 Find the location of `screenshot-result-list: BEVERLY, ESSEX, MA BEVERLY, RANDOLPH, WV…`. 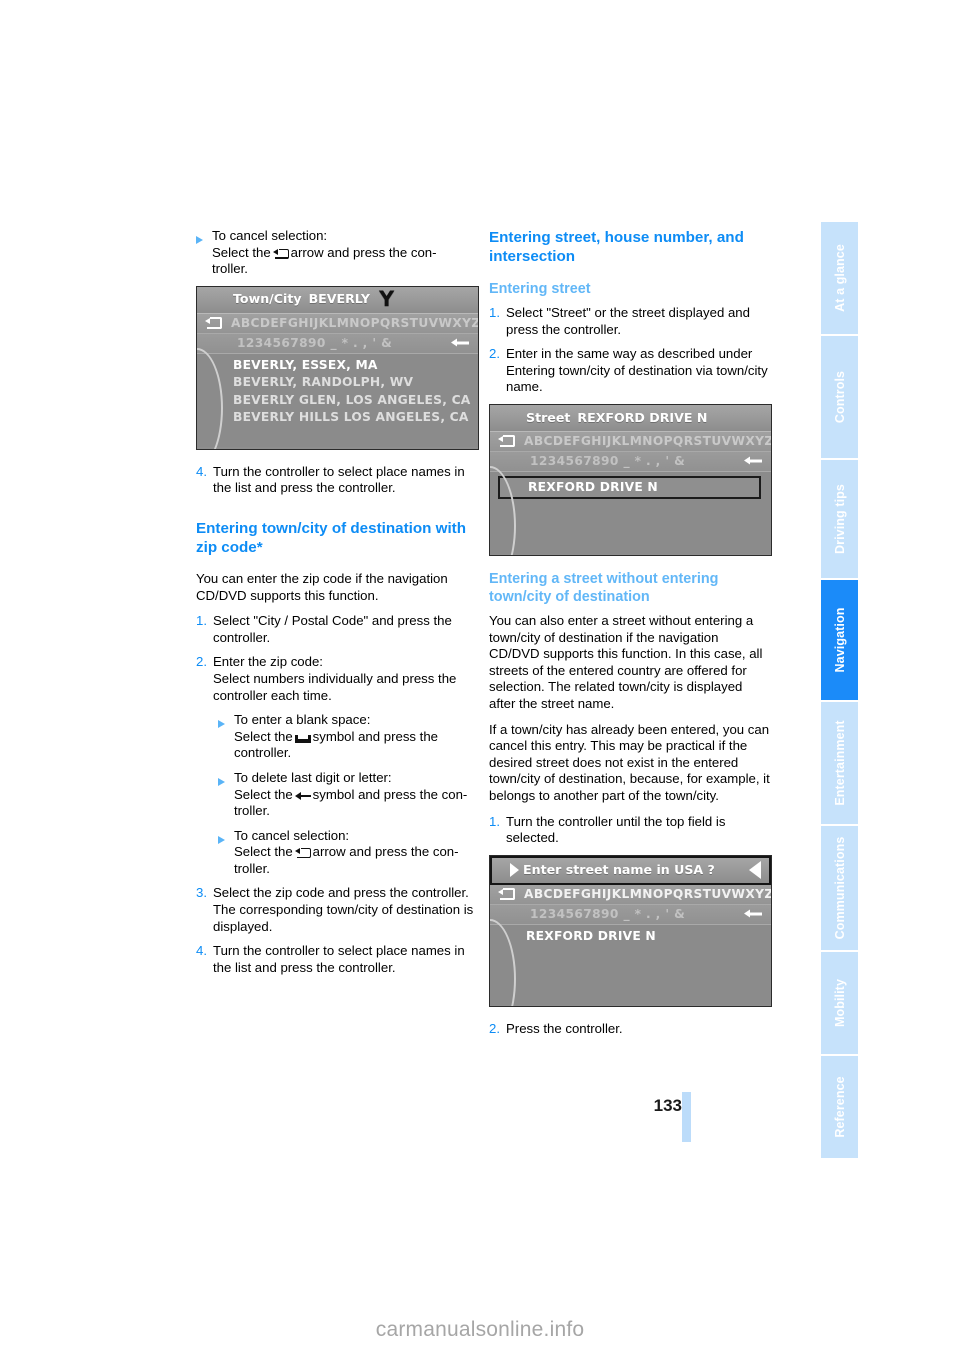

screenshot-result-list: BEVERLY, ESSEX, MA BEVERLY, RANDOLPH, WV… is located at coordinates (337, 398).